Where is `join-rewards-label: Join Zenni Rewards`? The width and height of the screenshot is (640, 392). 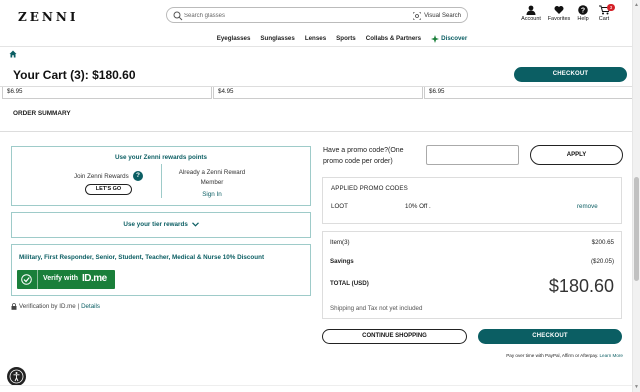 join-rewards-label: Join Zenni Rewards is located at coordinates (101, 176).